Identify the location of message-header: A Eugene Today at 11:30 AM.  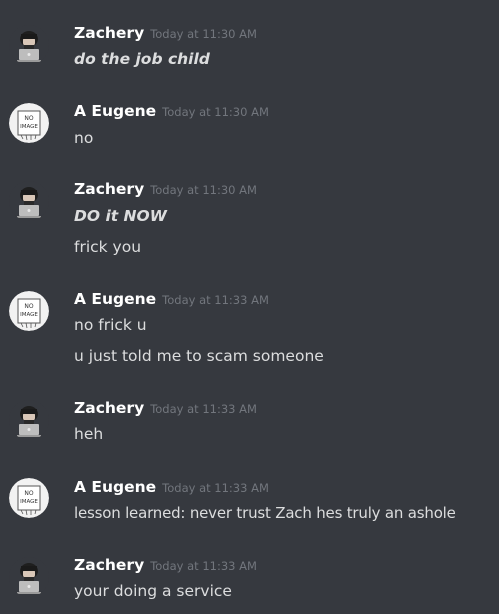
(171, 111).